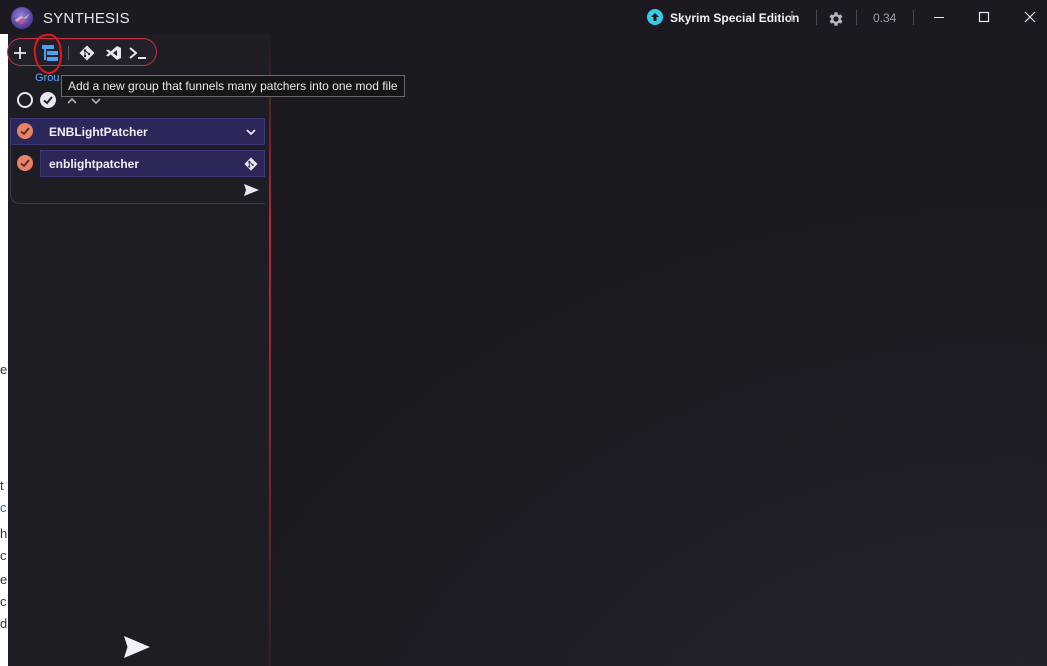 The image size is (1047, 666). I want to click on synthesis-logo-icon, so click(22, 18).